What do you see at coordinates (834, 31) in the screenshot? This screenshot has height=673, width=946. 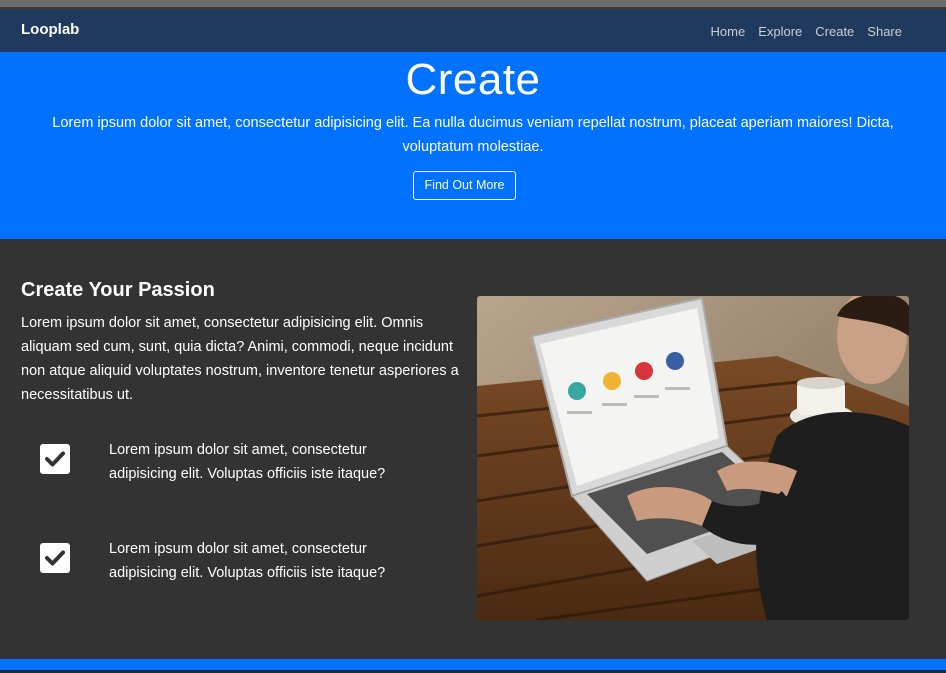 I see `nav-link-create: Create` at bounding box center [834, 31].